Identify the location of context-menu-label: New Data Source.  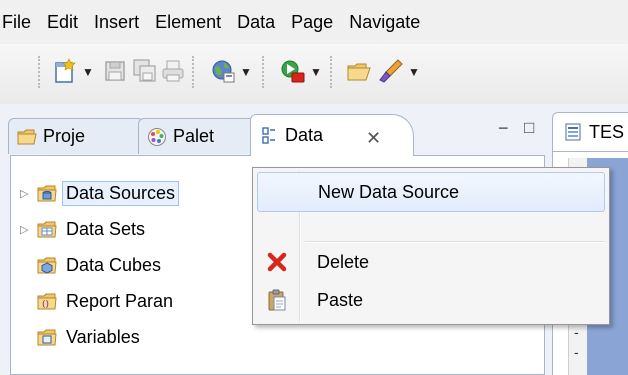
(389, 191).